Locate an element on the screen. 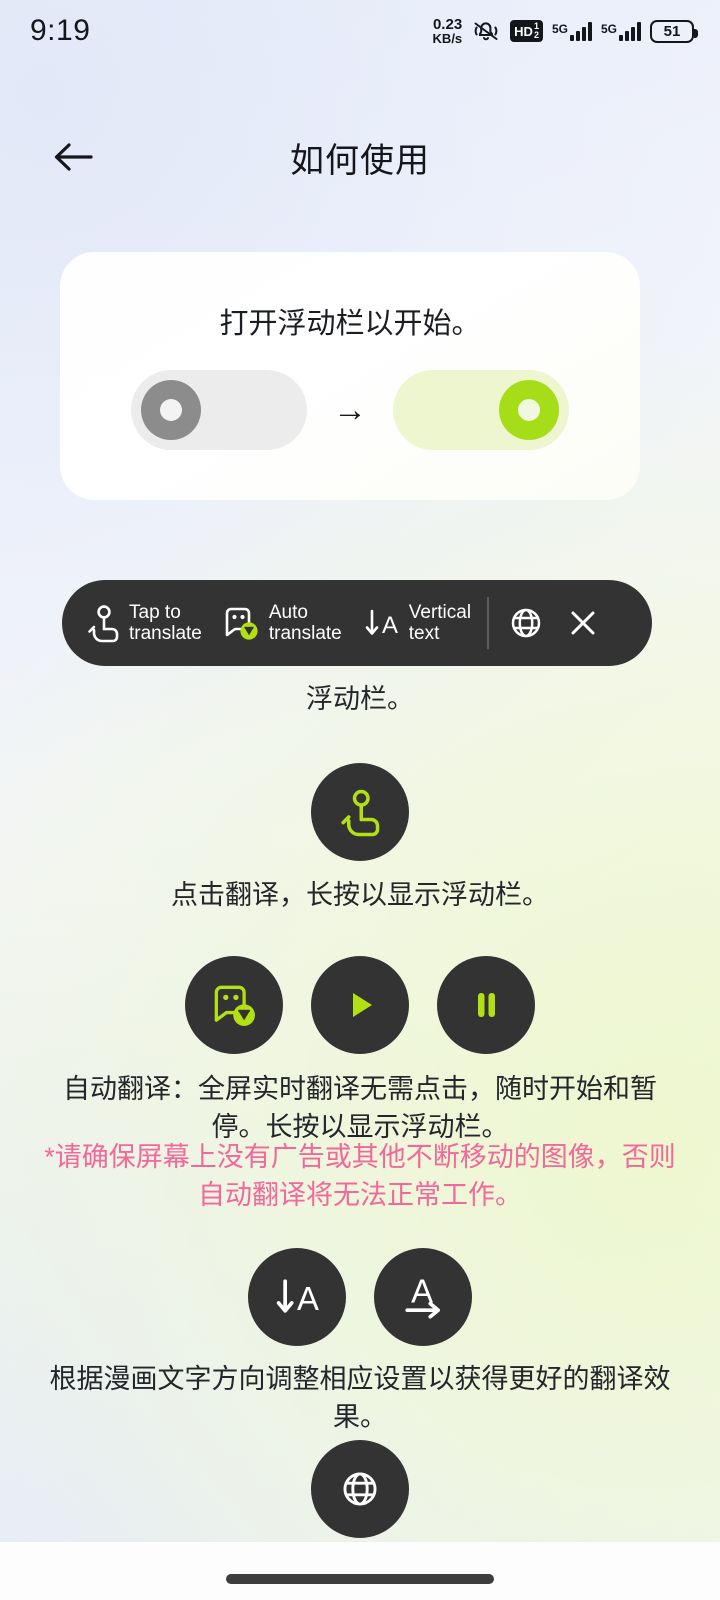 This screenshot has width=720, height=1600. switch-knob-off is located at coordinates (171, 410).